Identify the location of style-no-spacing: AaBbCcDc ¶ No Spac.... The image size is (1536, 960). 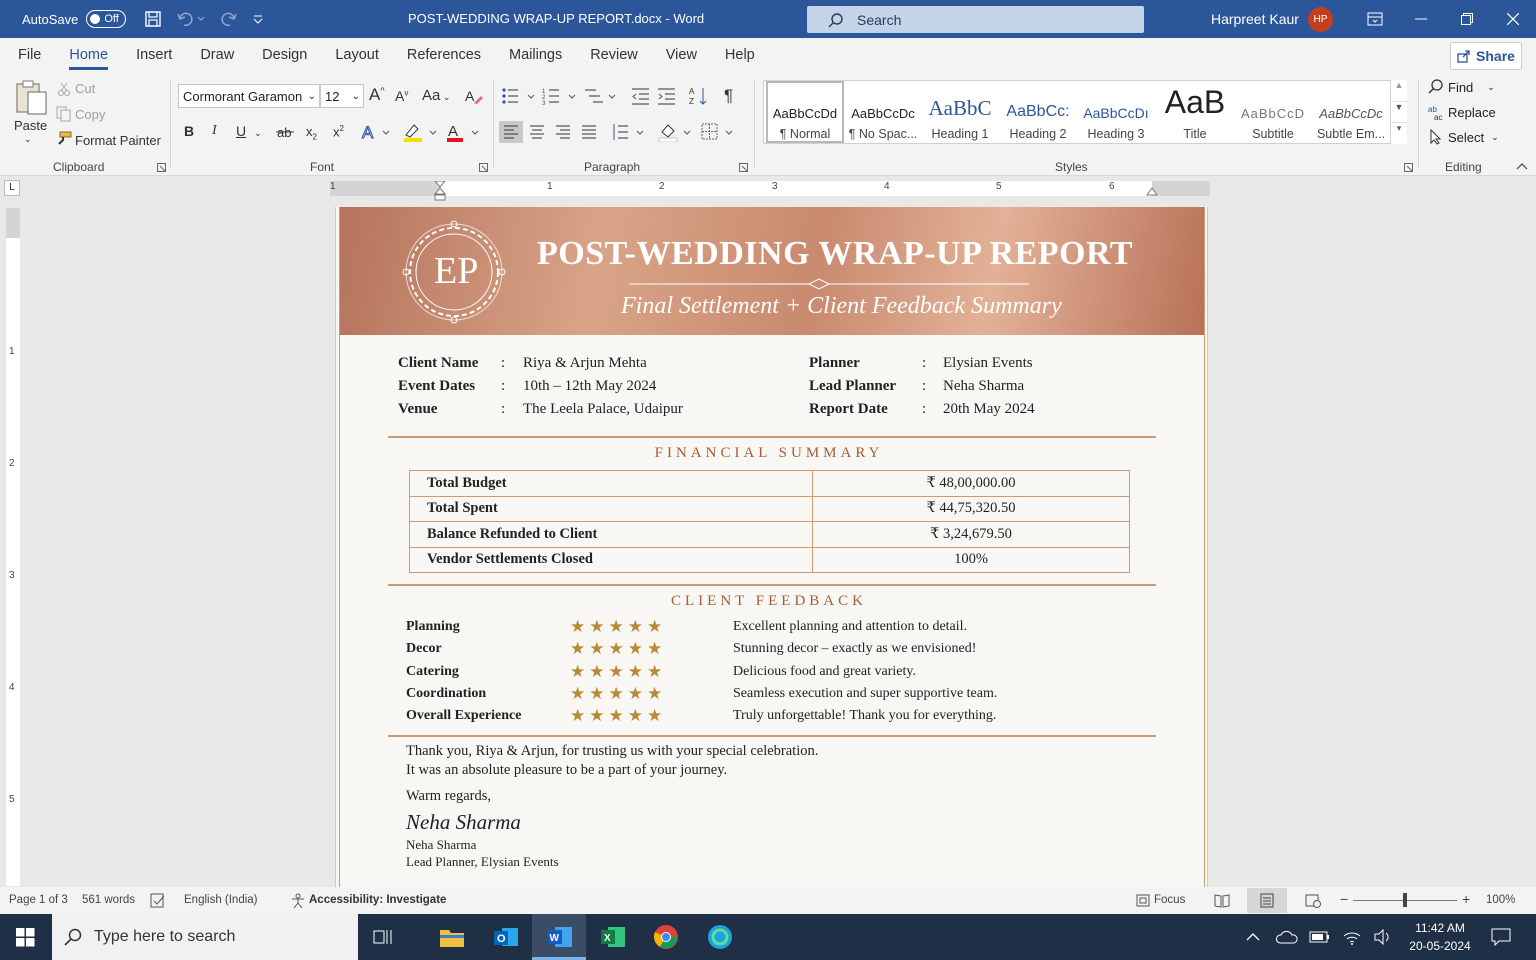
(883, 112).